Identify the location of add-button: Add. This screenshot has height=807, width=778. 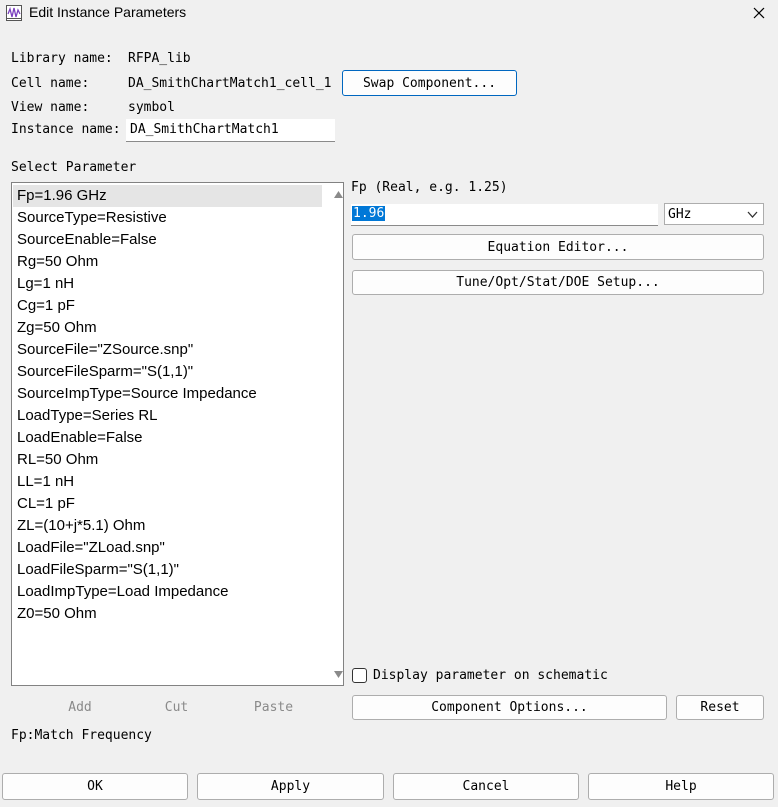
(80, 707).